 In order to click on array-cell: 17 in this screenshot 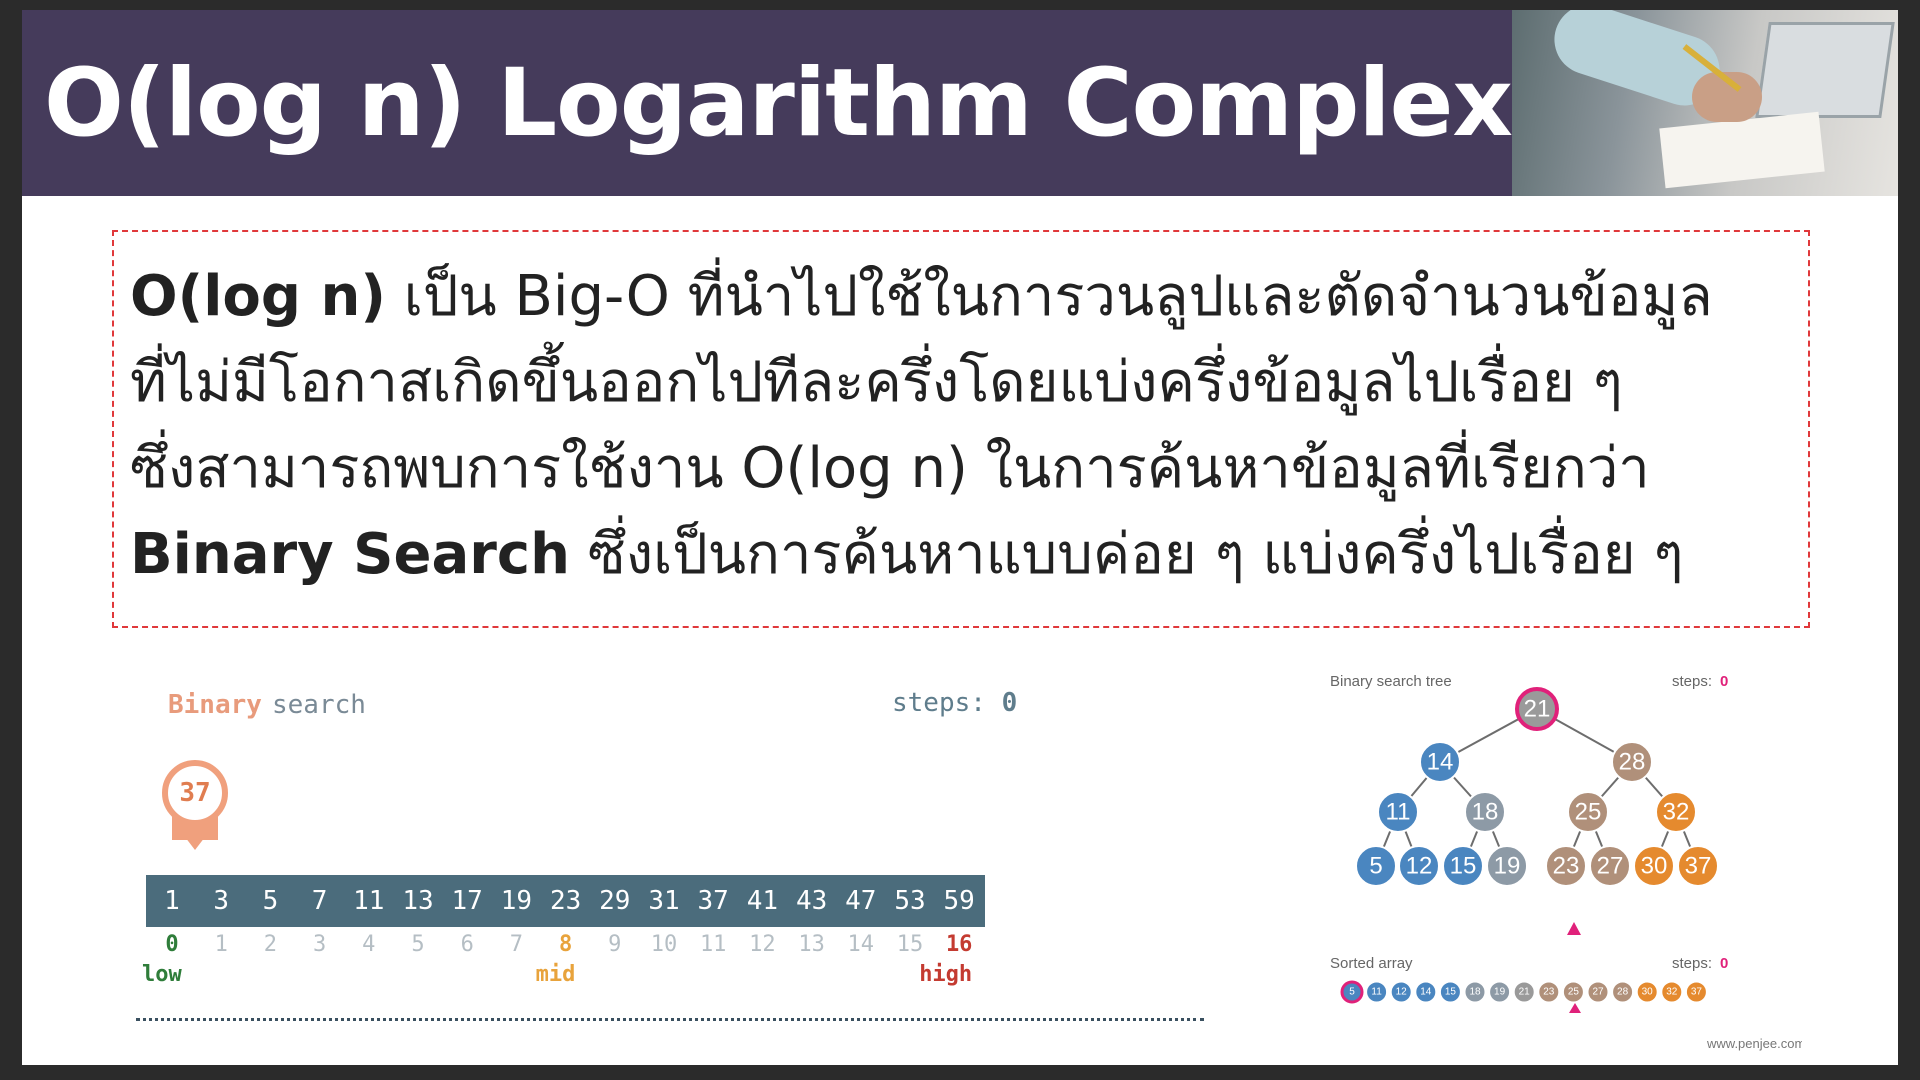, I will do `click(467, 901)`.